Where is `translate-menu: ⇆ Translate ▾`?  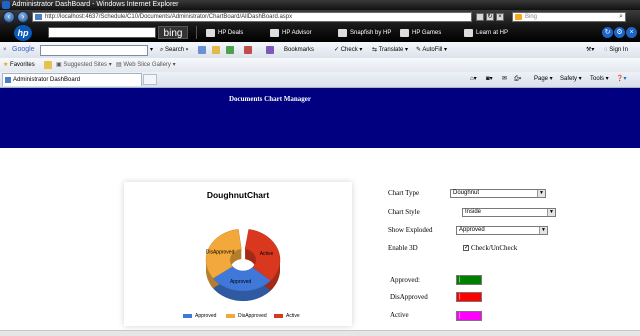 translate-menu: ⇆ Translate ▾ is located at coordinates (390, 50).